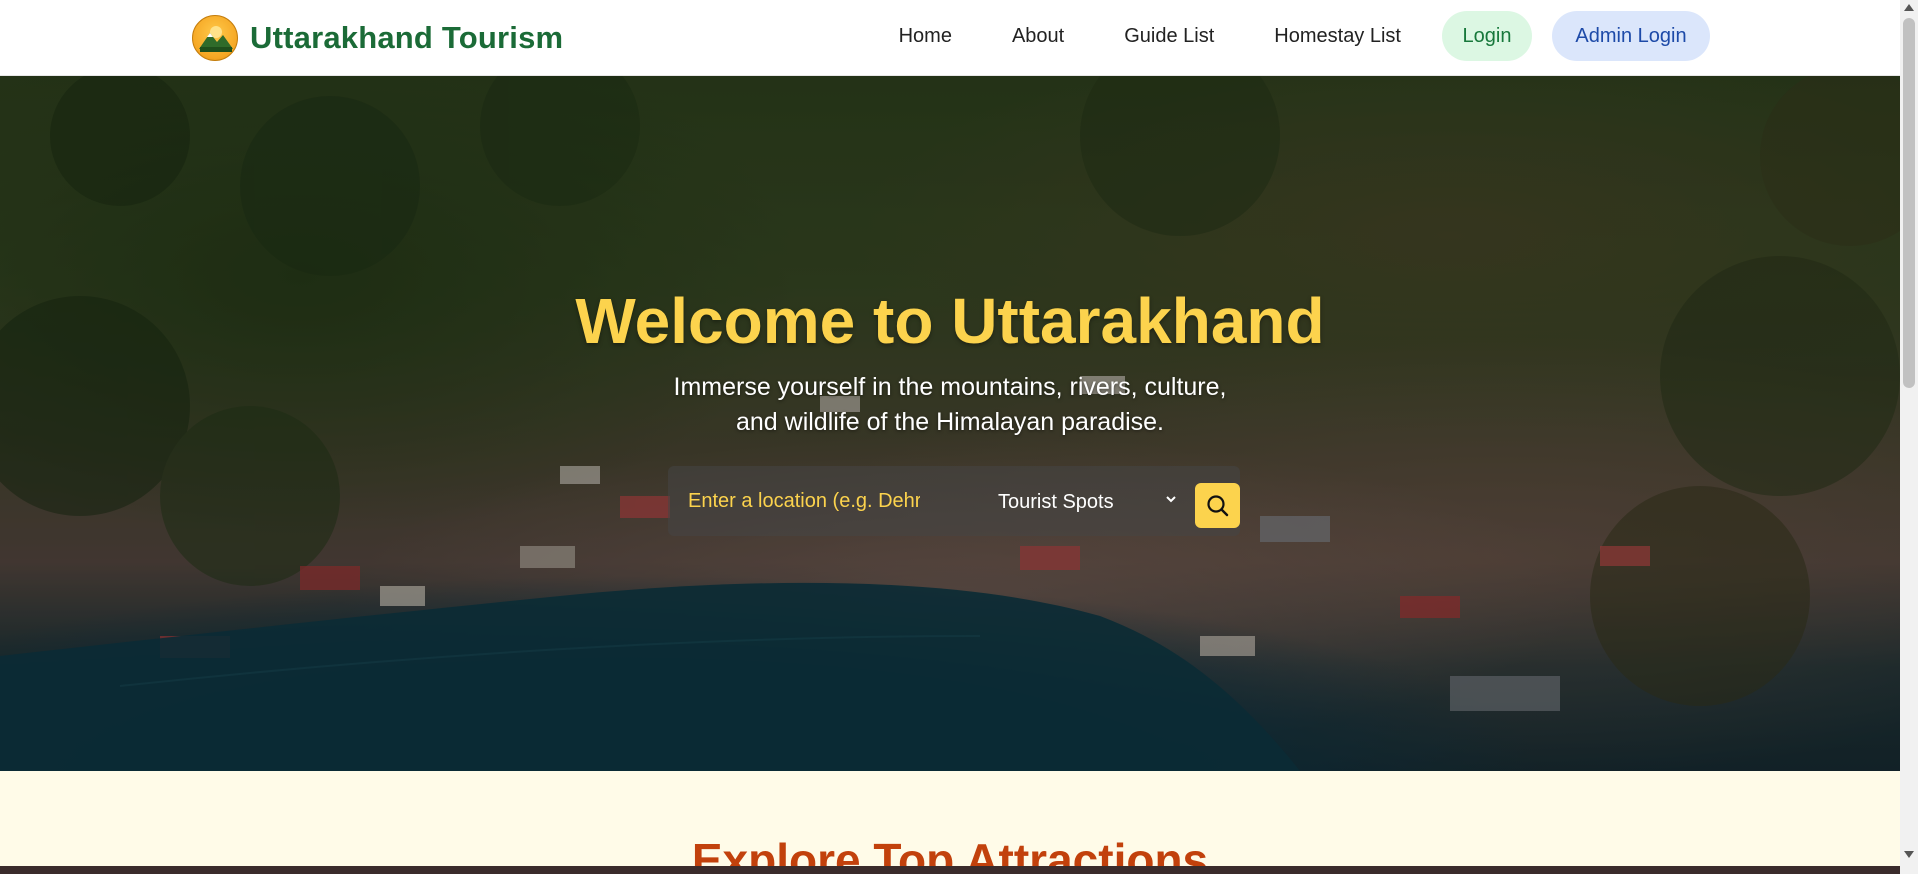 This screenshot has height=874, width=1918. Describe the element at coordinates (1909, 854) in the screenshot. I see `scroll-down-arrow-icon` at that location.